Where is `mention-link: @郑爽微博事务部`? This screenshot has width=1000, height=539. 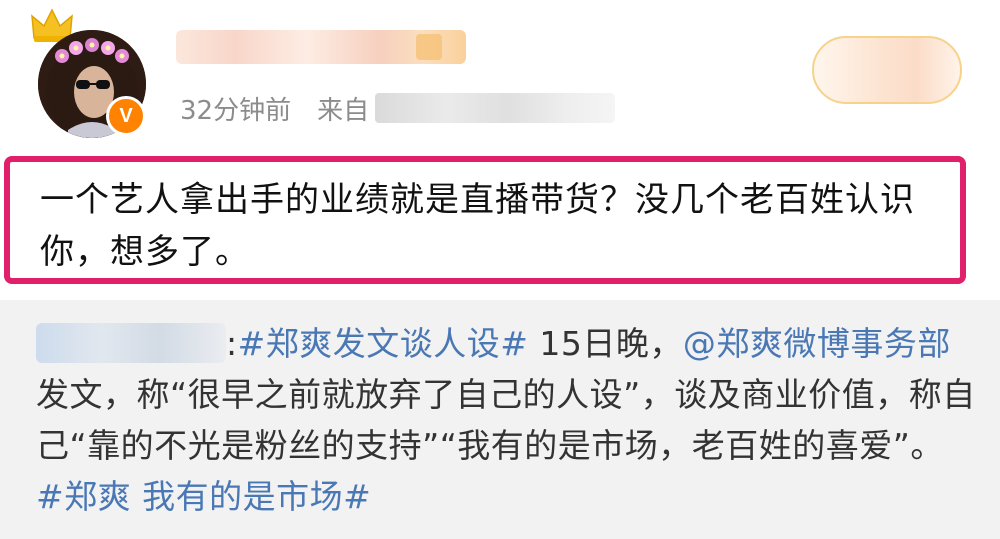
mention-link: @郑爽微博事务部 is located at coordinates (817, 343).